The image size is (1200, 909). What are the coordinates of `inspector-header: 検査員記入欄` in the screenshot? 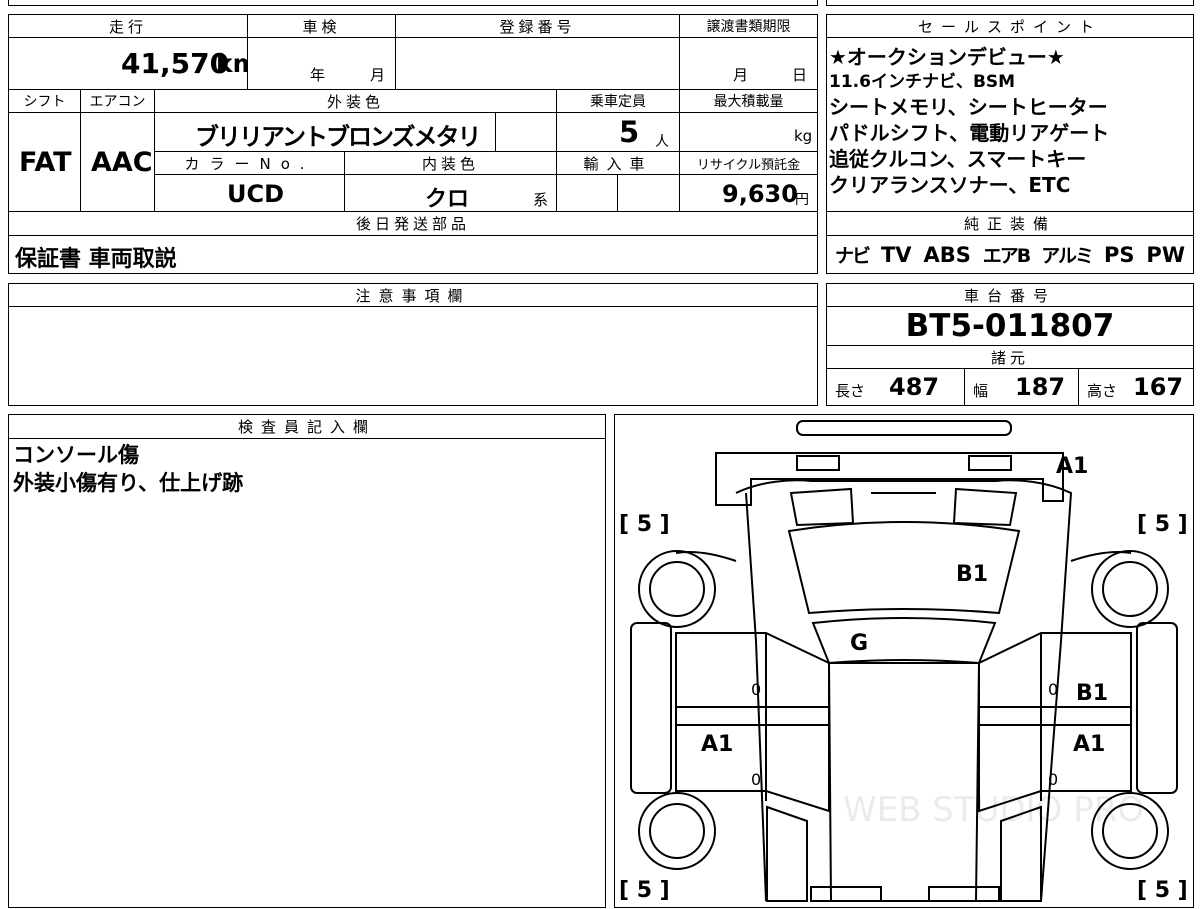 It's located at (307, 426).